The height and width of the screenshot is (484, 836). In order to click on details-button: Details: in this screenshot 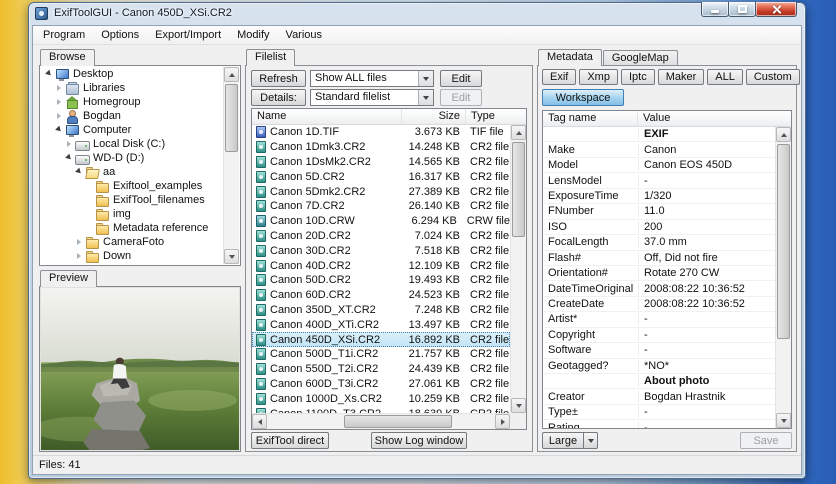, I will do `click(278, 97)`.